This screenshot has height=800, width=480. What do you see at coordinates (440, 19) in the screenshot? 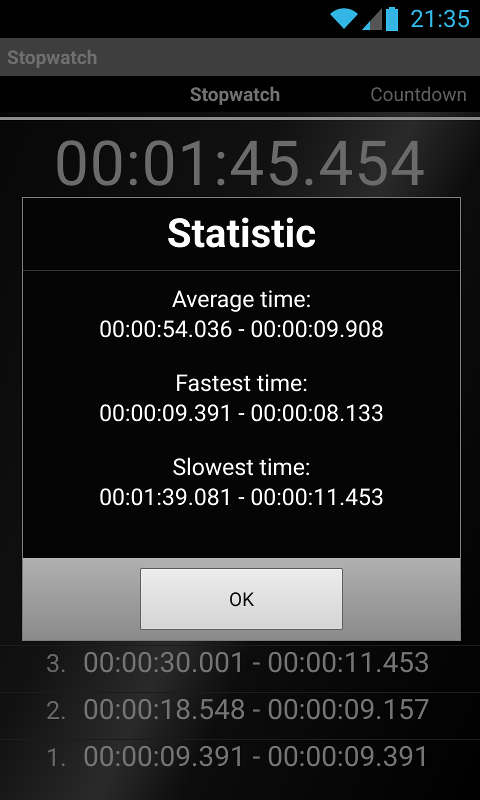
I see `clock: 21:35` at bounding box center [440, 19].